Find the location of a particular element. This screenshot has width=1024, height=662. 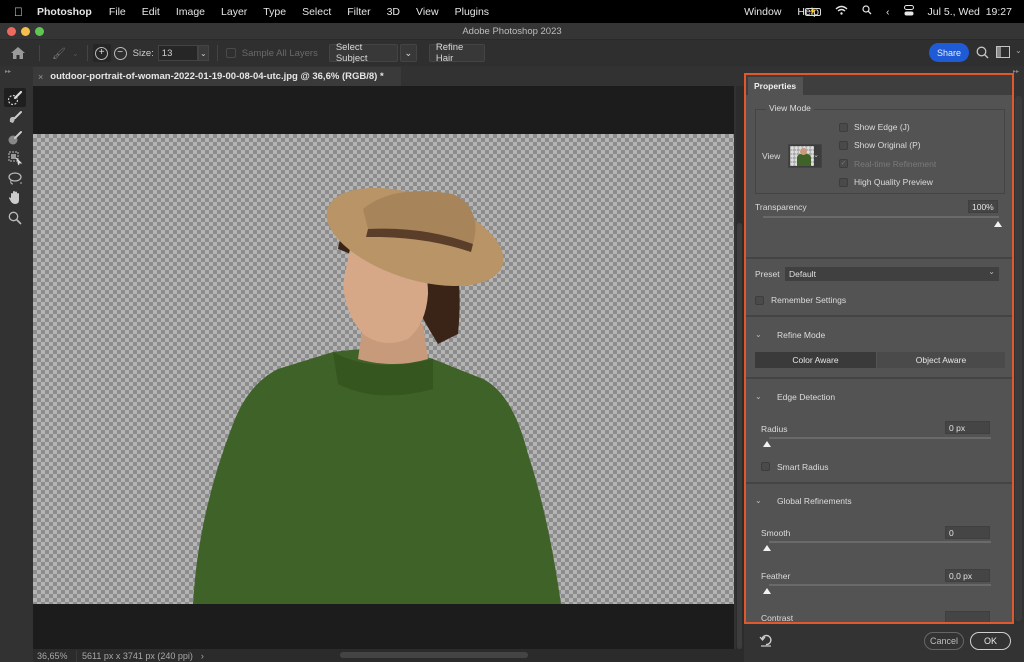

contrast-input is located at coordinates (967, 616).